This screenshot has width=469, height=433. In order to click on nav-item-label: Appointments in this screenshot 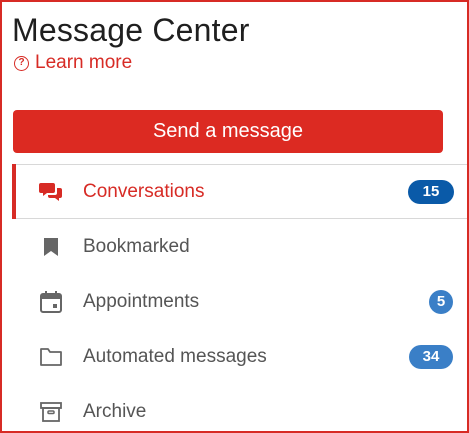, I will do `click(141, 301)`.